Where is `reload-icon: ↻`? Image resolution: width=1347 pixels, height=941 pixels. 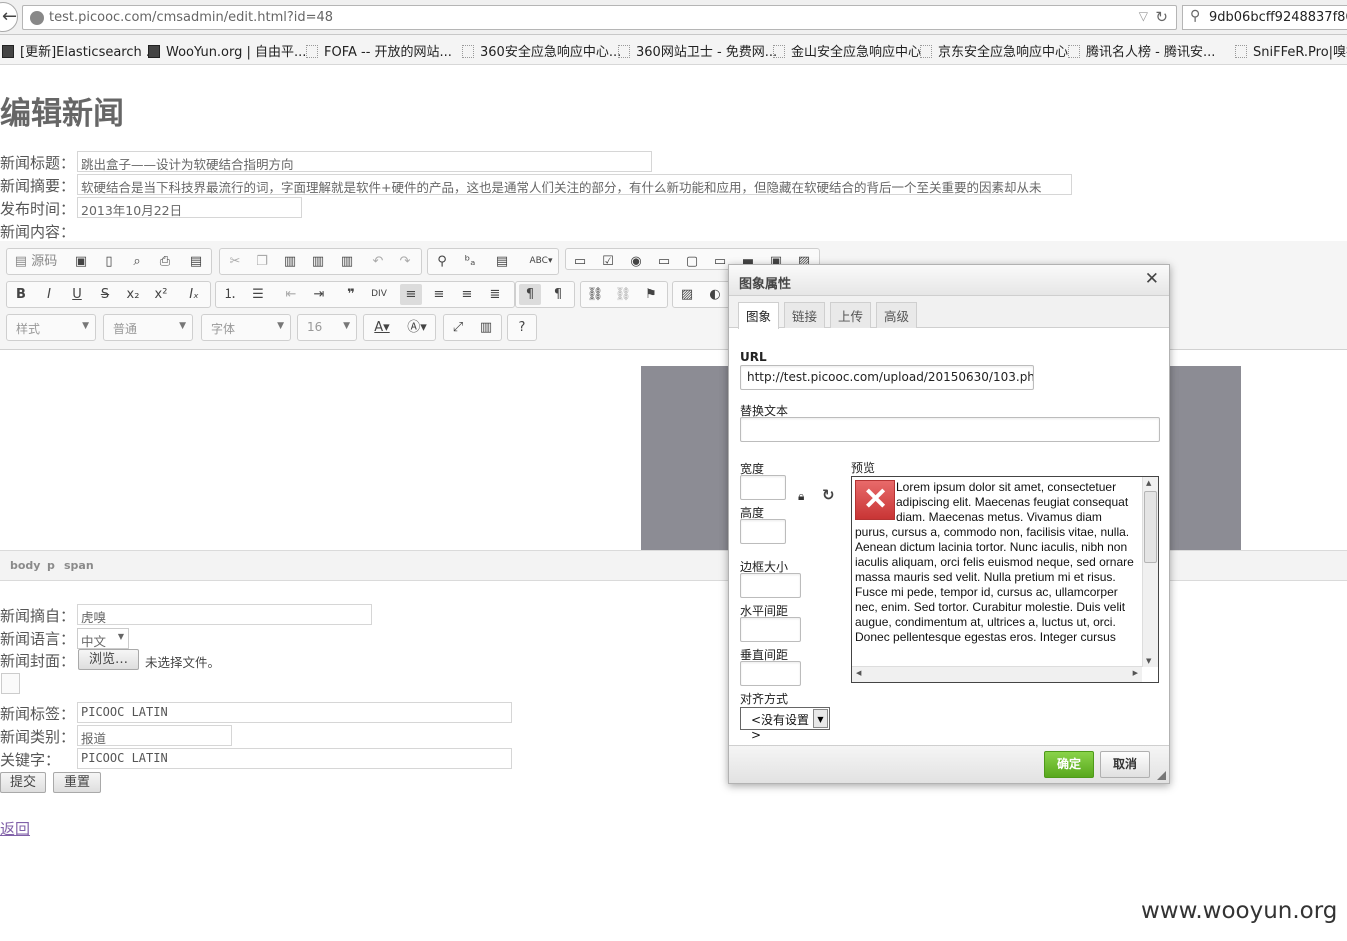
reload-icon: ↻ is located at coordinates (1161, 17).